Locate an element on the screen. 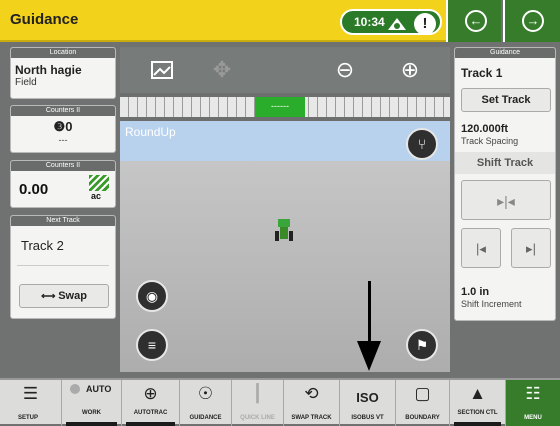 This screenshot has height=426, width=560. flag-button: ⚑ is located at coordinates (422, 345).